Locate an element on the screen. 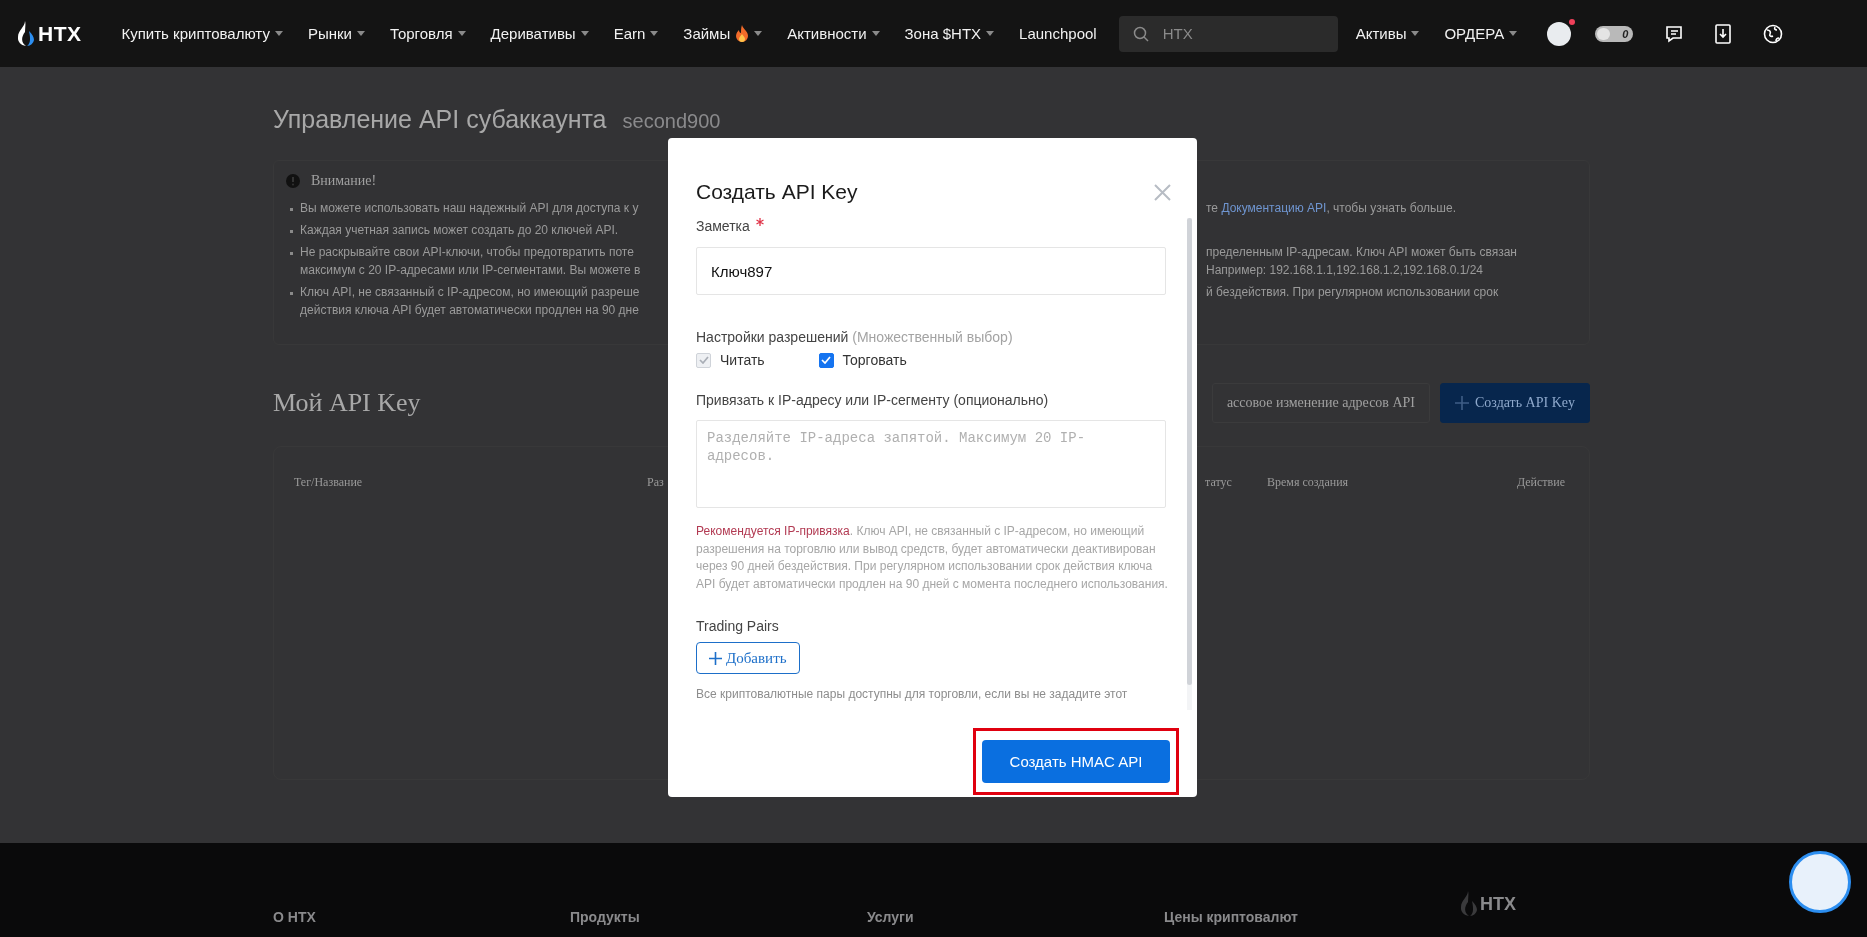 The image size is (1867, 937). add-button: Добавить is located at coordinates (748, 658).